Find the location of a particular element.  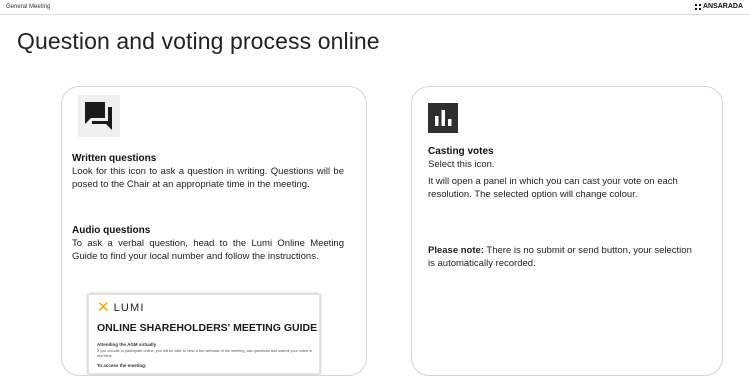

lumi-logo: ✕ LUMI is located at coordinates (121, 307).